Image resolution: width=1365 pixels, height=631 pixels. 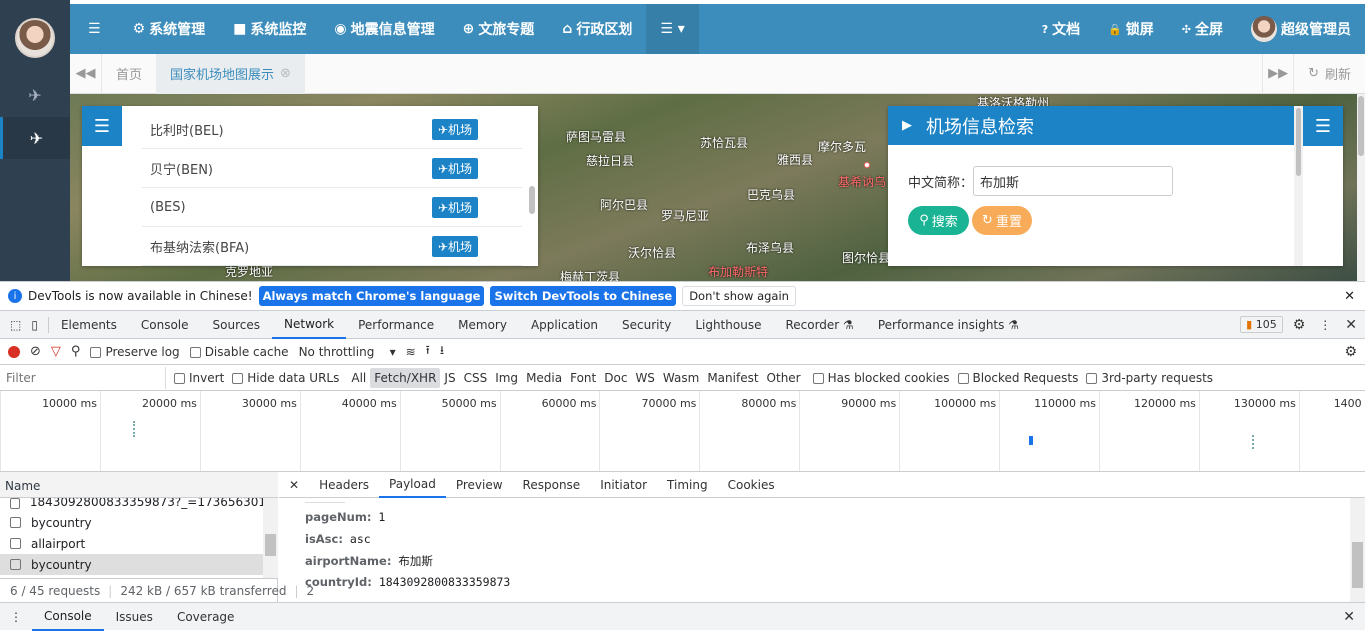 I want to click on filter-type-2: JS, so click(x=449, y=378).